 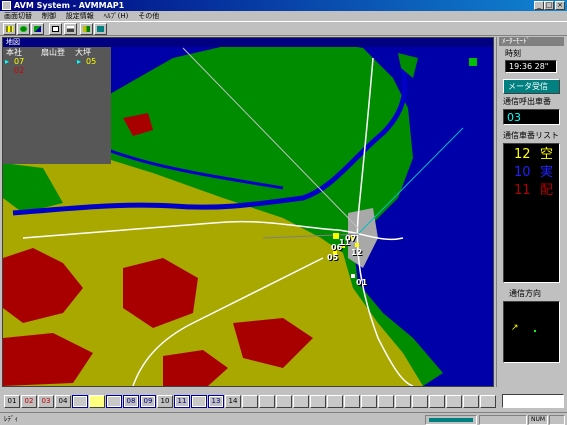 I want to click on map-icon, so click(x=37, y=29).